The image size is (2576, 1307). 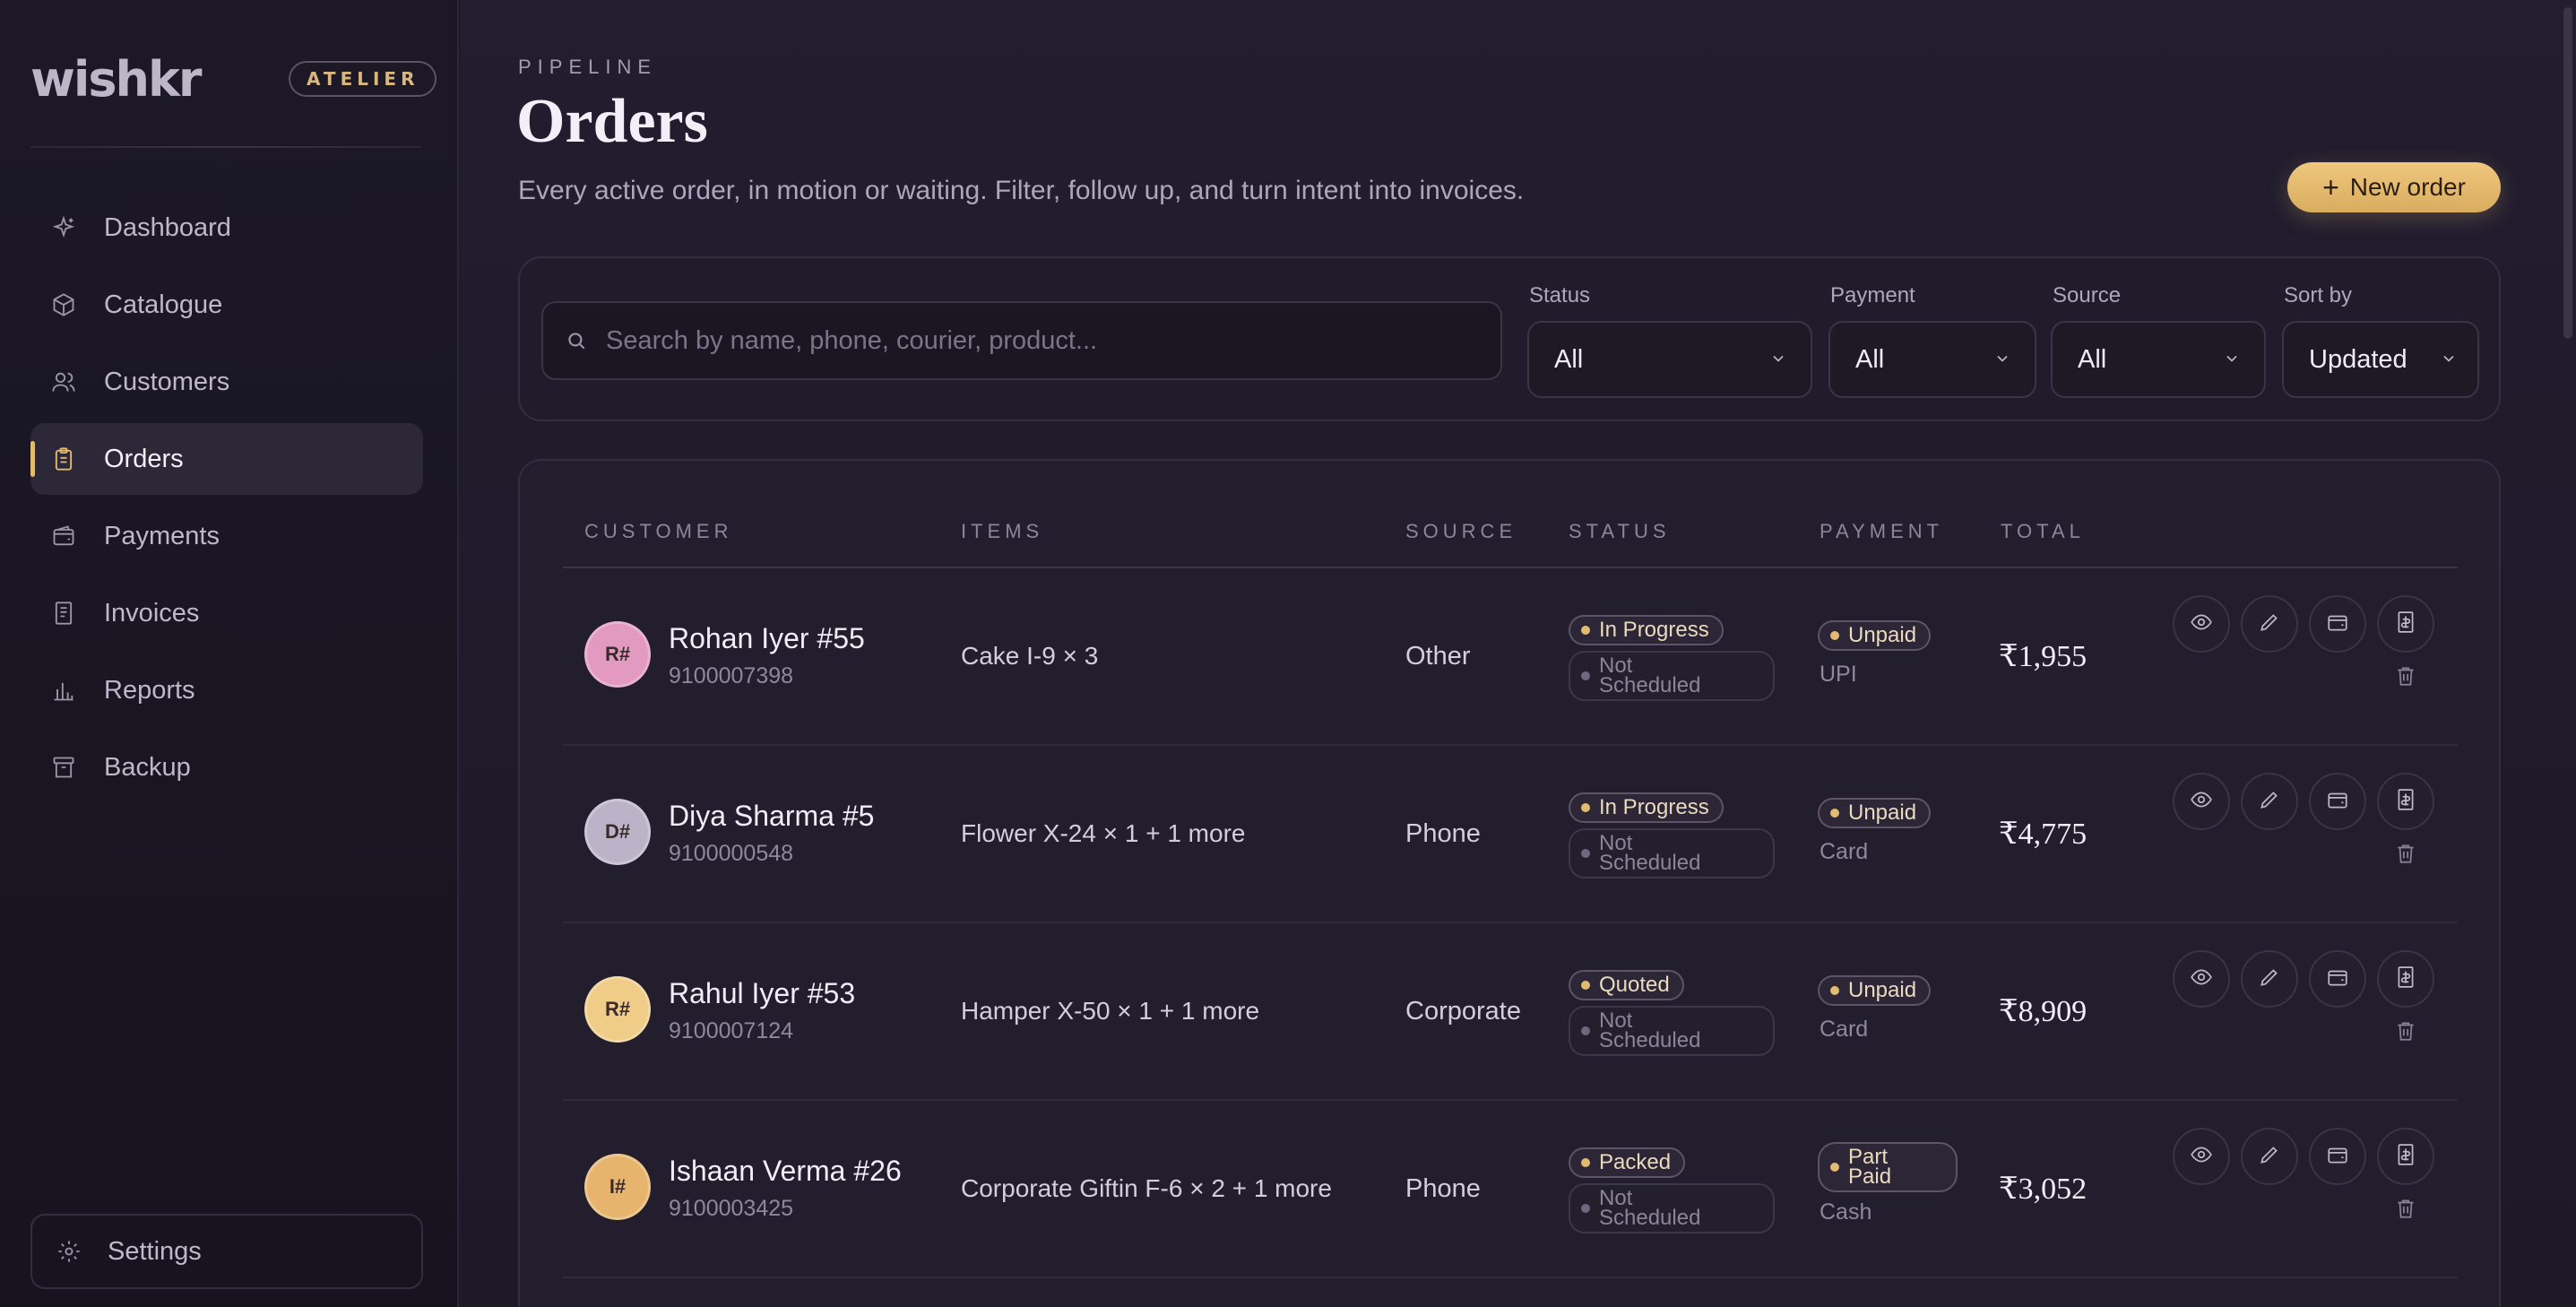 What do you see at coordinates (2330, 187) in the screenshot?
I see `plus-icon: +` at bounding box center [2330, 187].